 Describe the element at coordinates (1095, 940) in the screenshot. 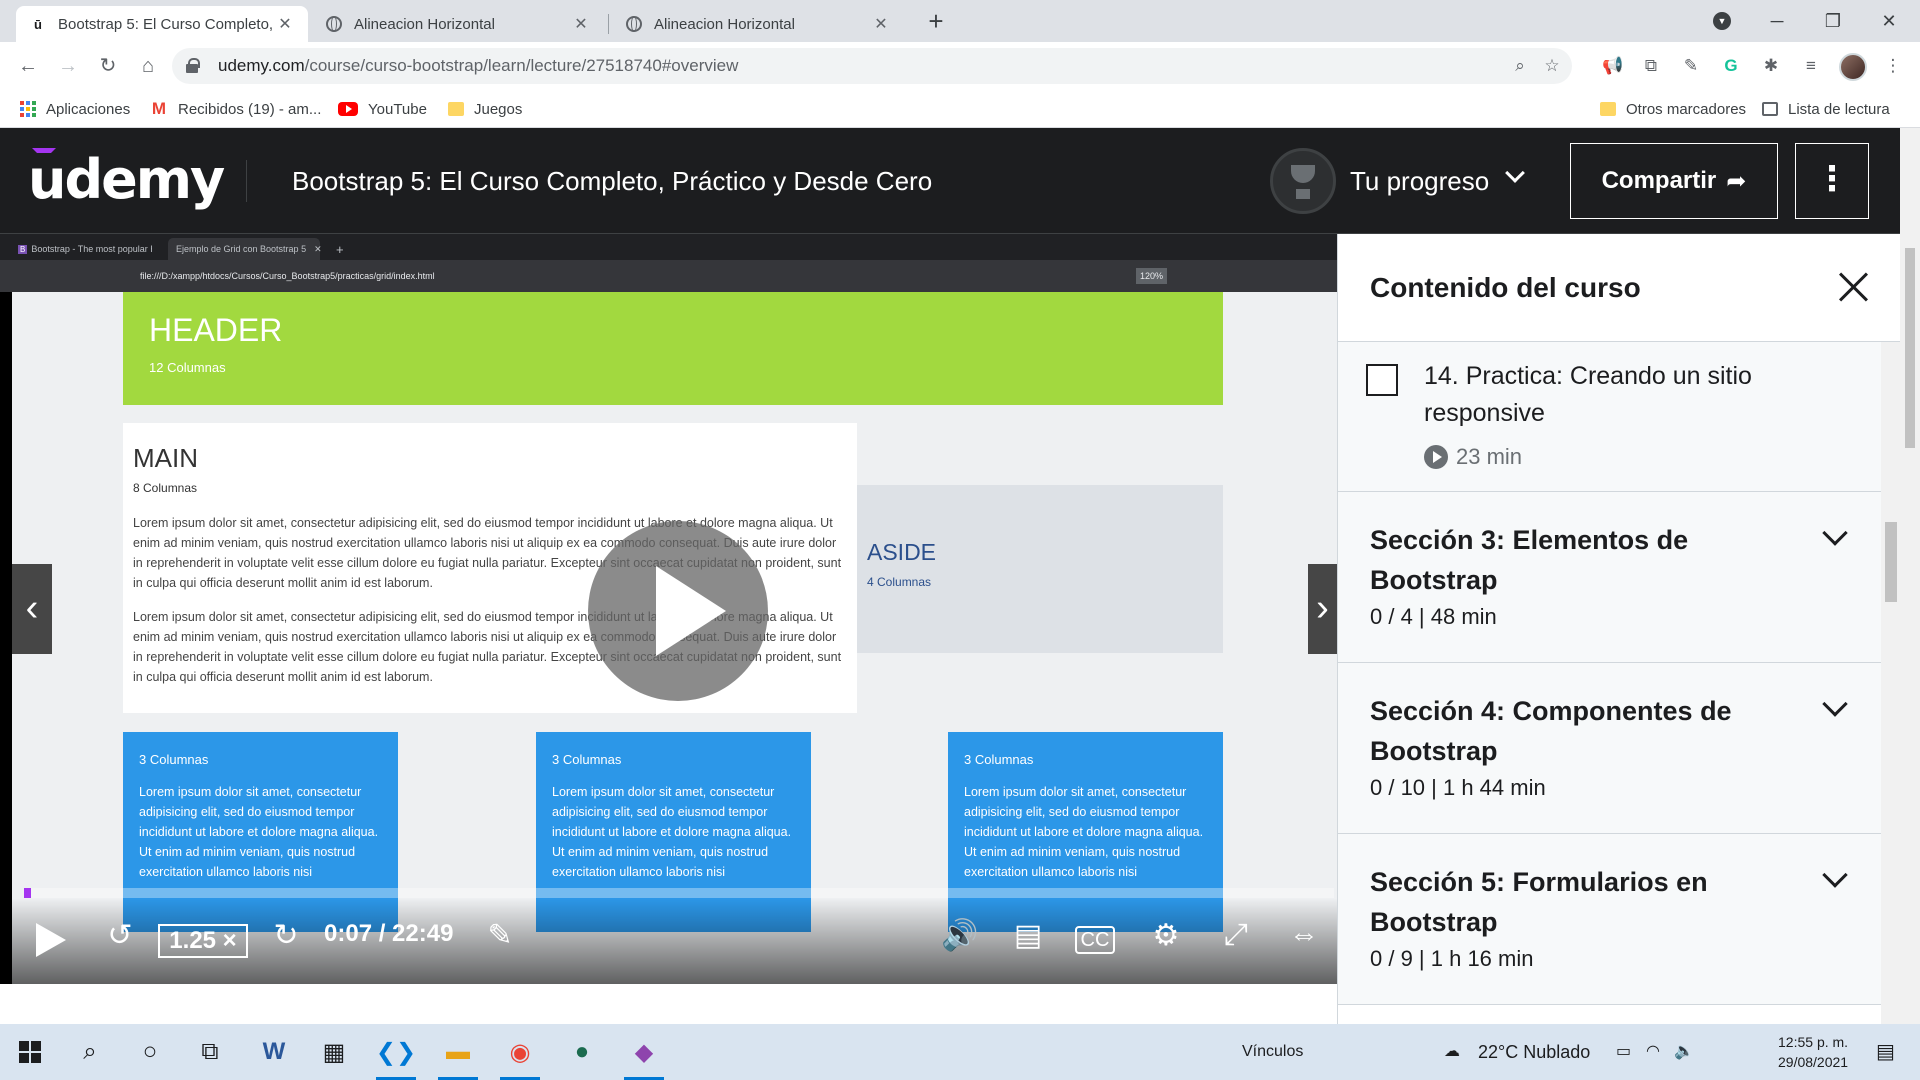

I see `captions-icon: CC` at that location.